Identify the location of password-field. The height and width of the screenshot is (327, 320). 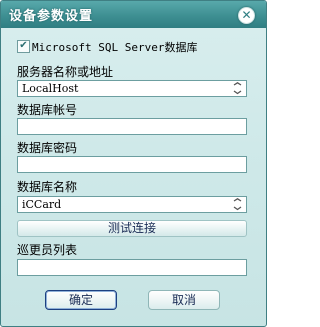
(132, 166).